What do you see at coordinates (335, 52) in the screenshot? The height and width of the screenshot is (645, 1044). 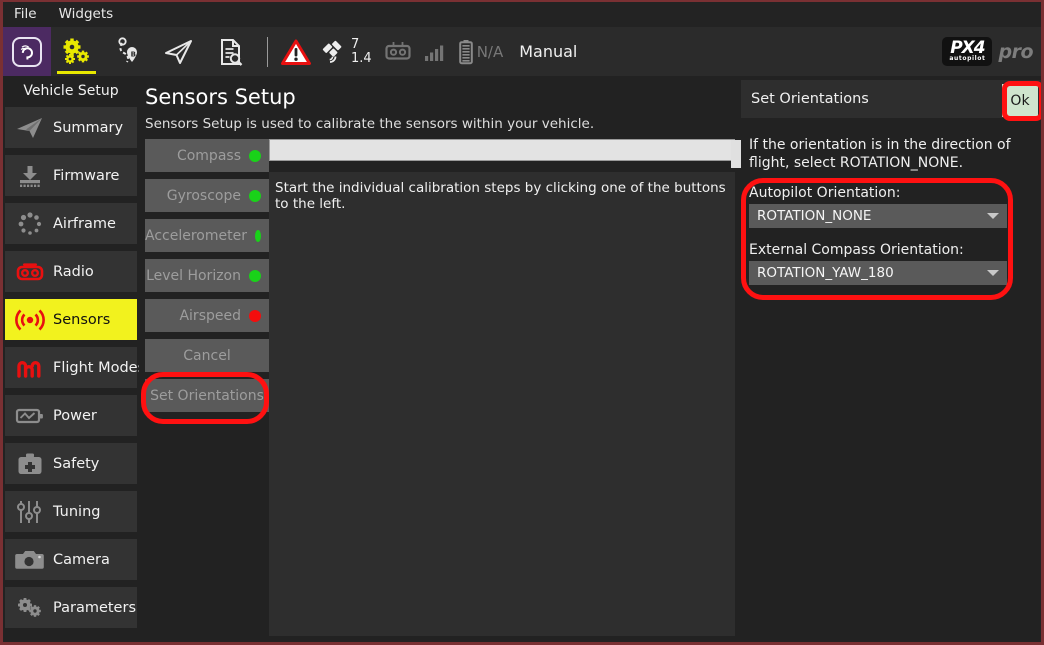 I see `satellite-icon` at bounding box center [335, 52].